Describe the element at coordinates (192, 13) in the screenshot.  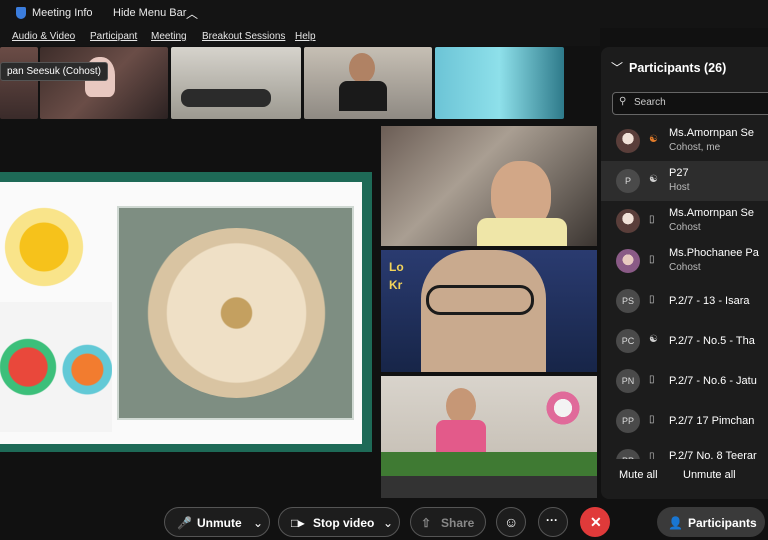
I see `chevron-up-icon: ︿` at that location.